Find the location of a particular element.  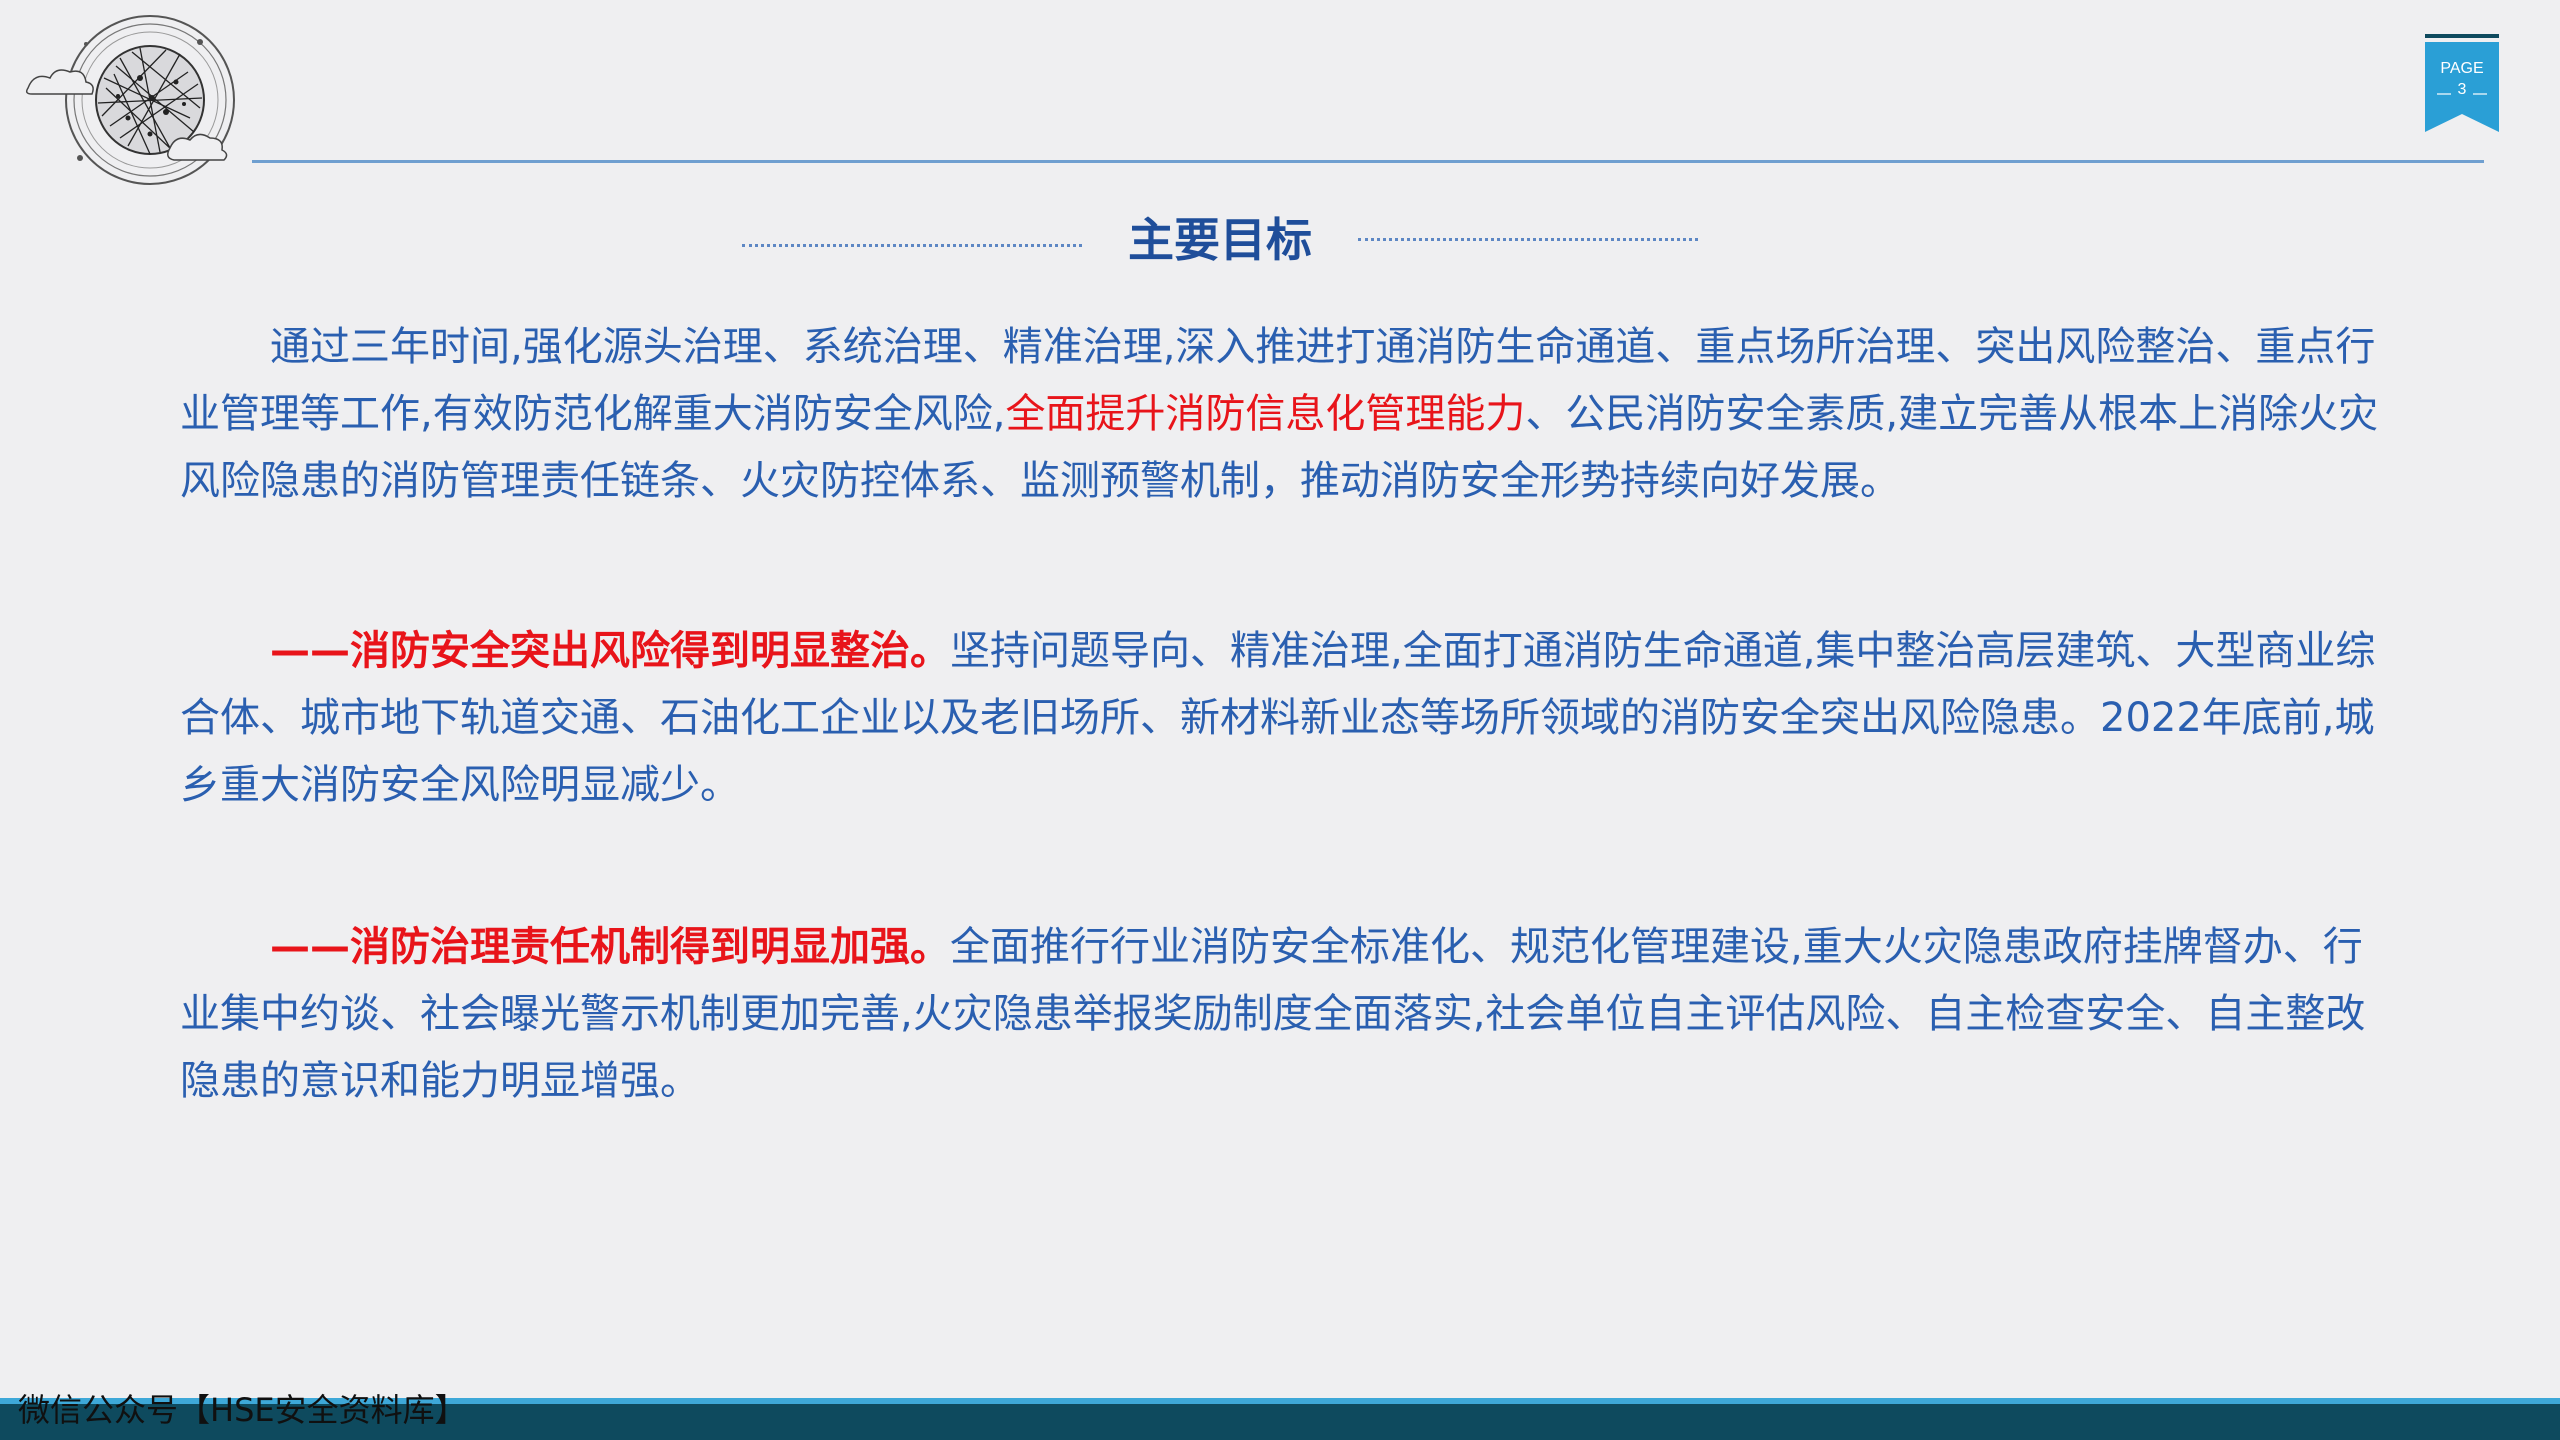

goal-heading: ——消防安全突出风险得到明显整治。 is located at coordinates (610, 651).